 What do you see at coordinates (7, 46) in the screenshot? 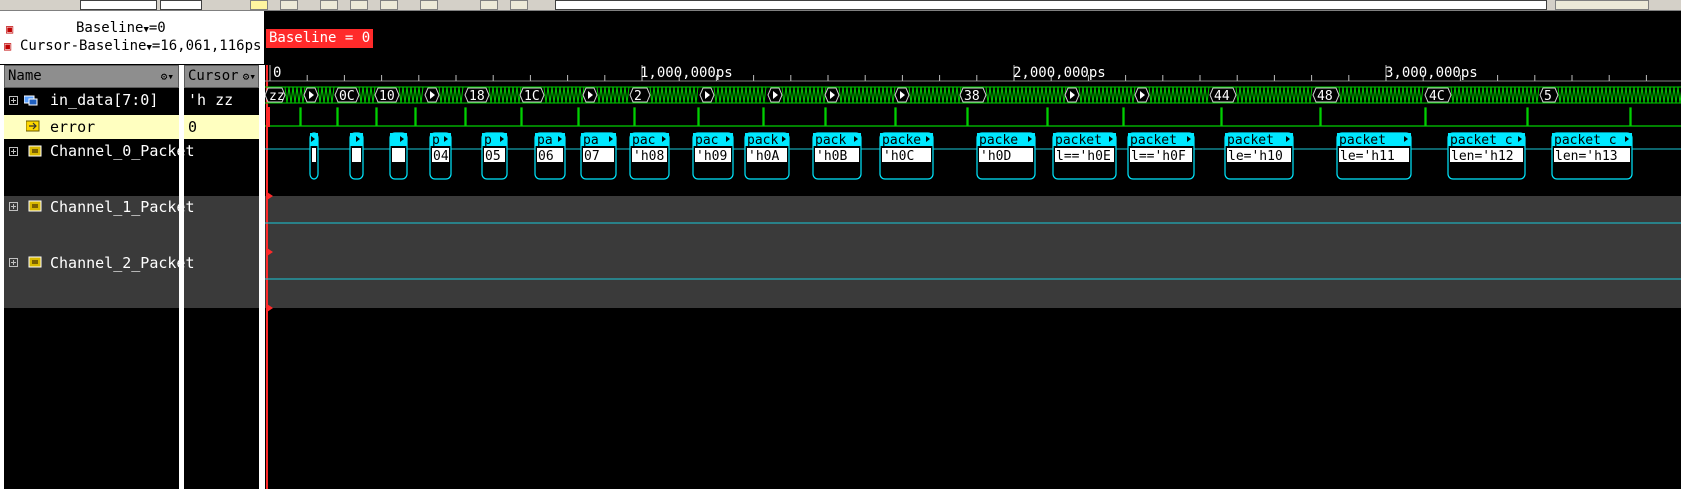
I see `cursor-baseline-icon: ▣` at bounding box center [7, 46].